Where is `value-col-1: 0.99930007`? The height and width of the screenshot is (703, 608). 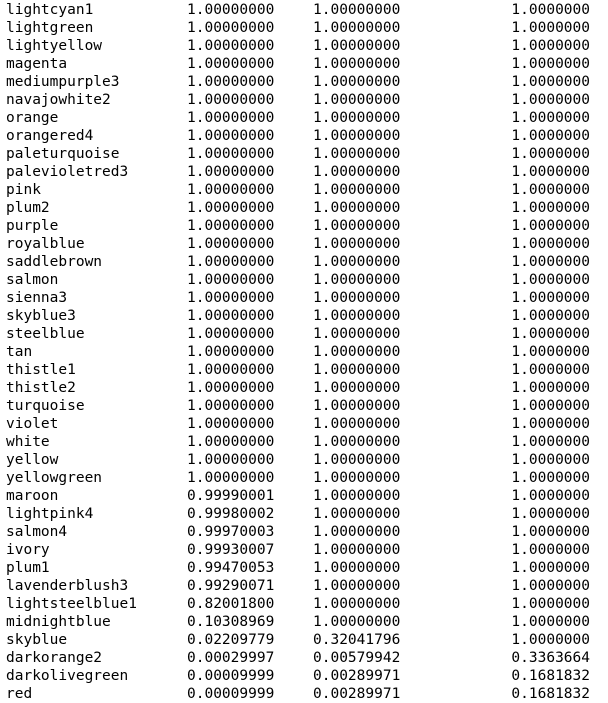
value-col-1: 0.99930007 is located at coordinates (231, 550).